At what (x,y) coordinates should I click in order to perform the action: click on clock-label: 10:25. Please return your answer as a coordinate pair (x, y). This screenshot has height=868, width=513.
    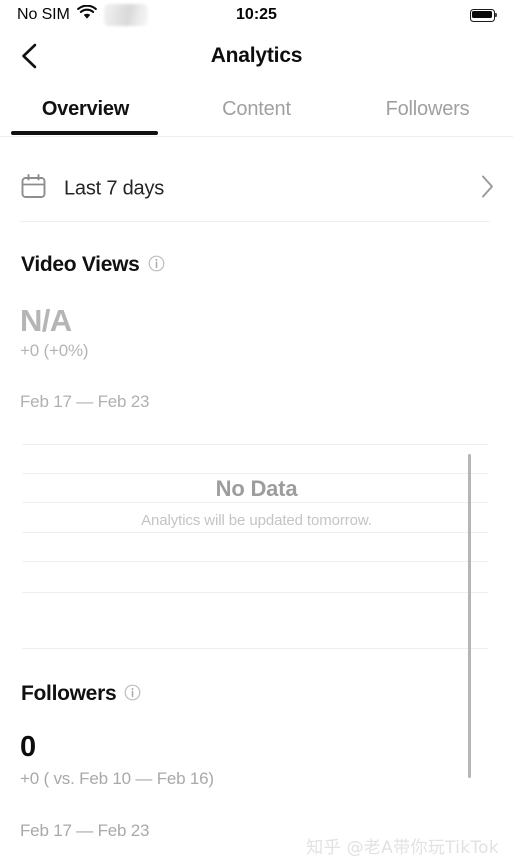
    Looking at the image, I should click on (256, 14).